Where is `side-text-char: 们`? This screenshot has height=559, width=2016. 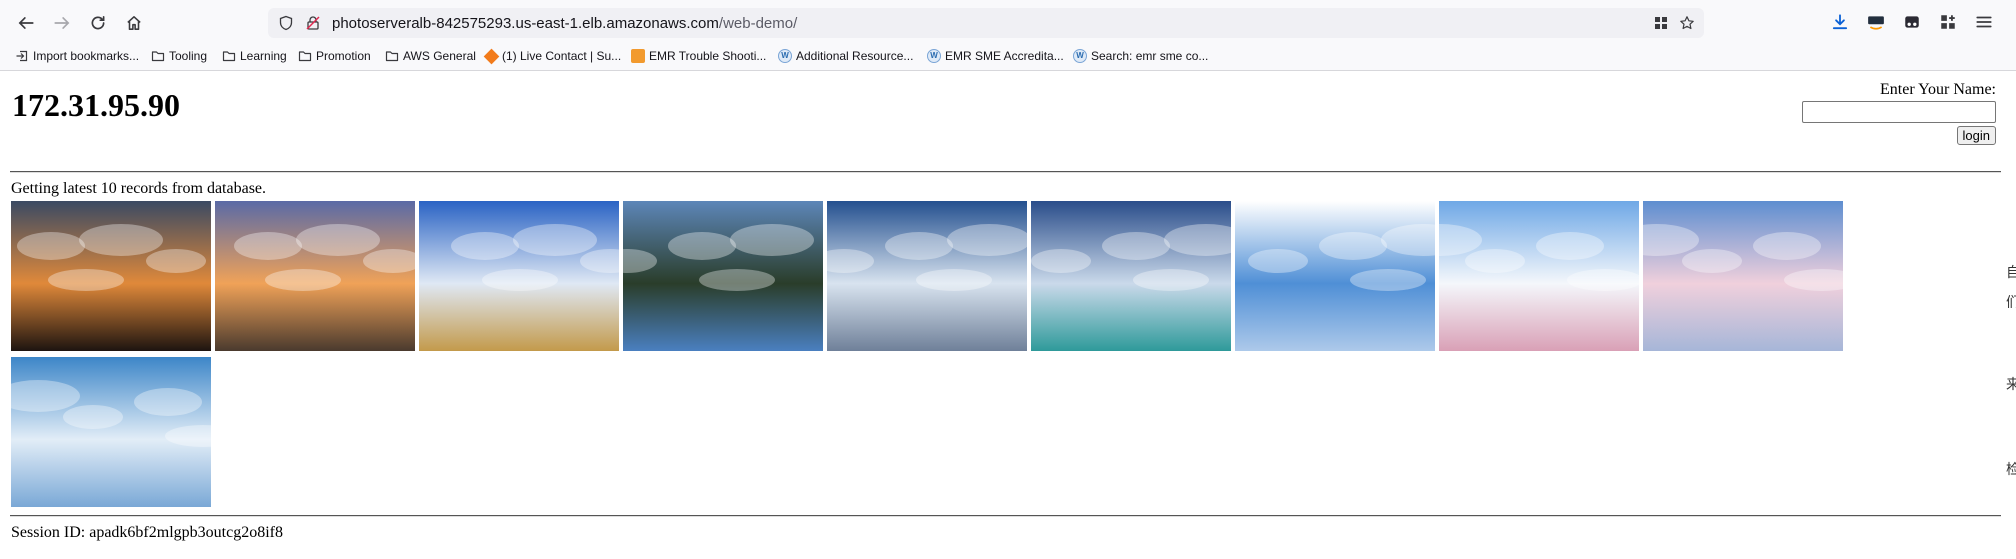
side-text-char: 们 is located at coordinates (2011, 303).